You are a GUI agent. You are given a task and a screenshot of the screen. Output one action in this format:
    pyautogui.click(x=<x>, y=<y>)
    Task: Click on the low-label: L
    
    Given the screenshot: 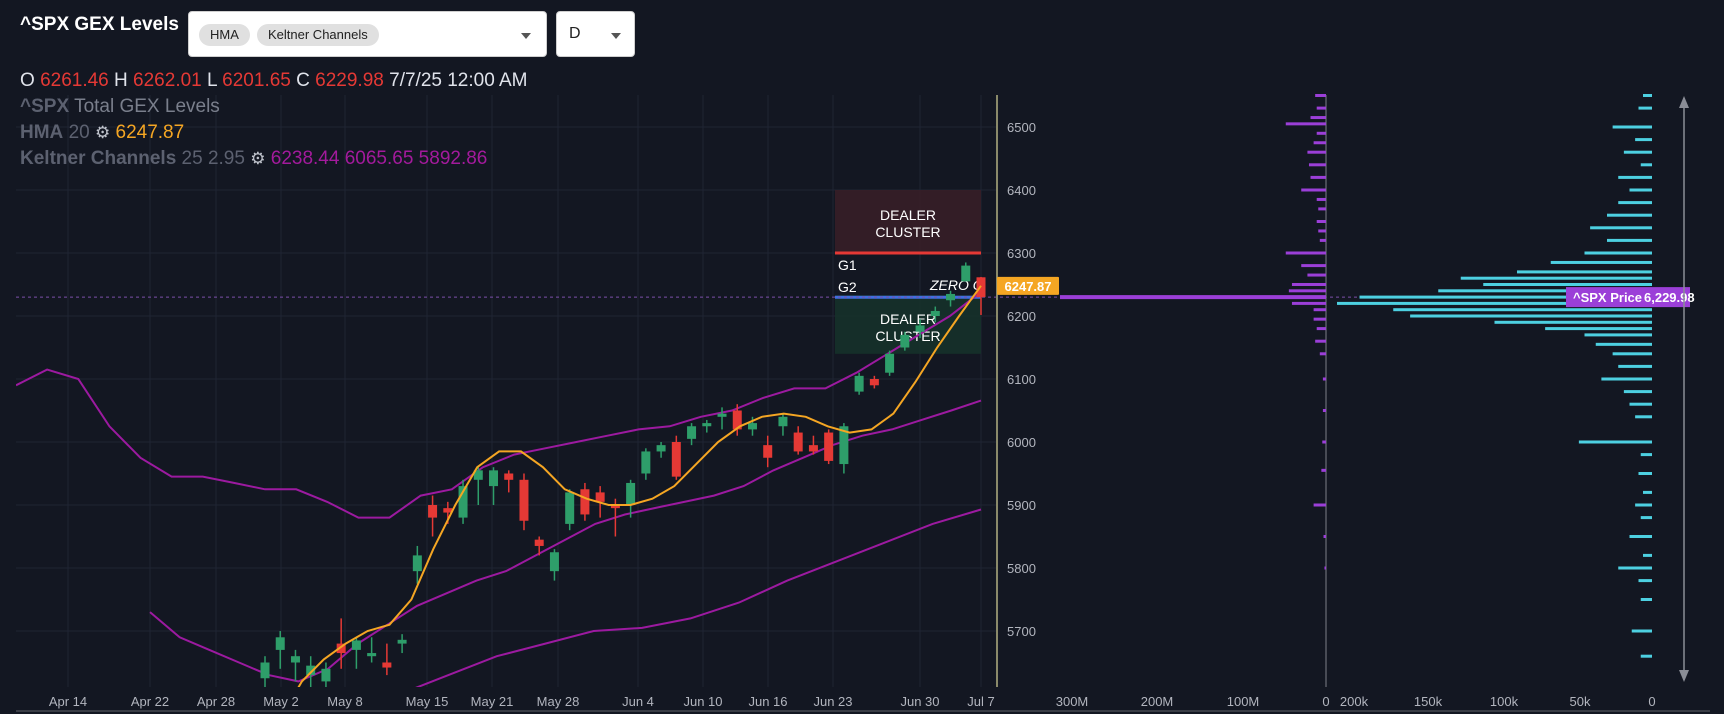 What is the action you would take?
    pyautogui.click(x=212, y=80)
    